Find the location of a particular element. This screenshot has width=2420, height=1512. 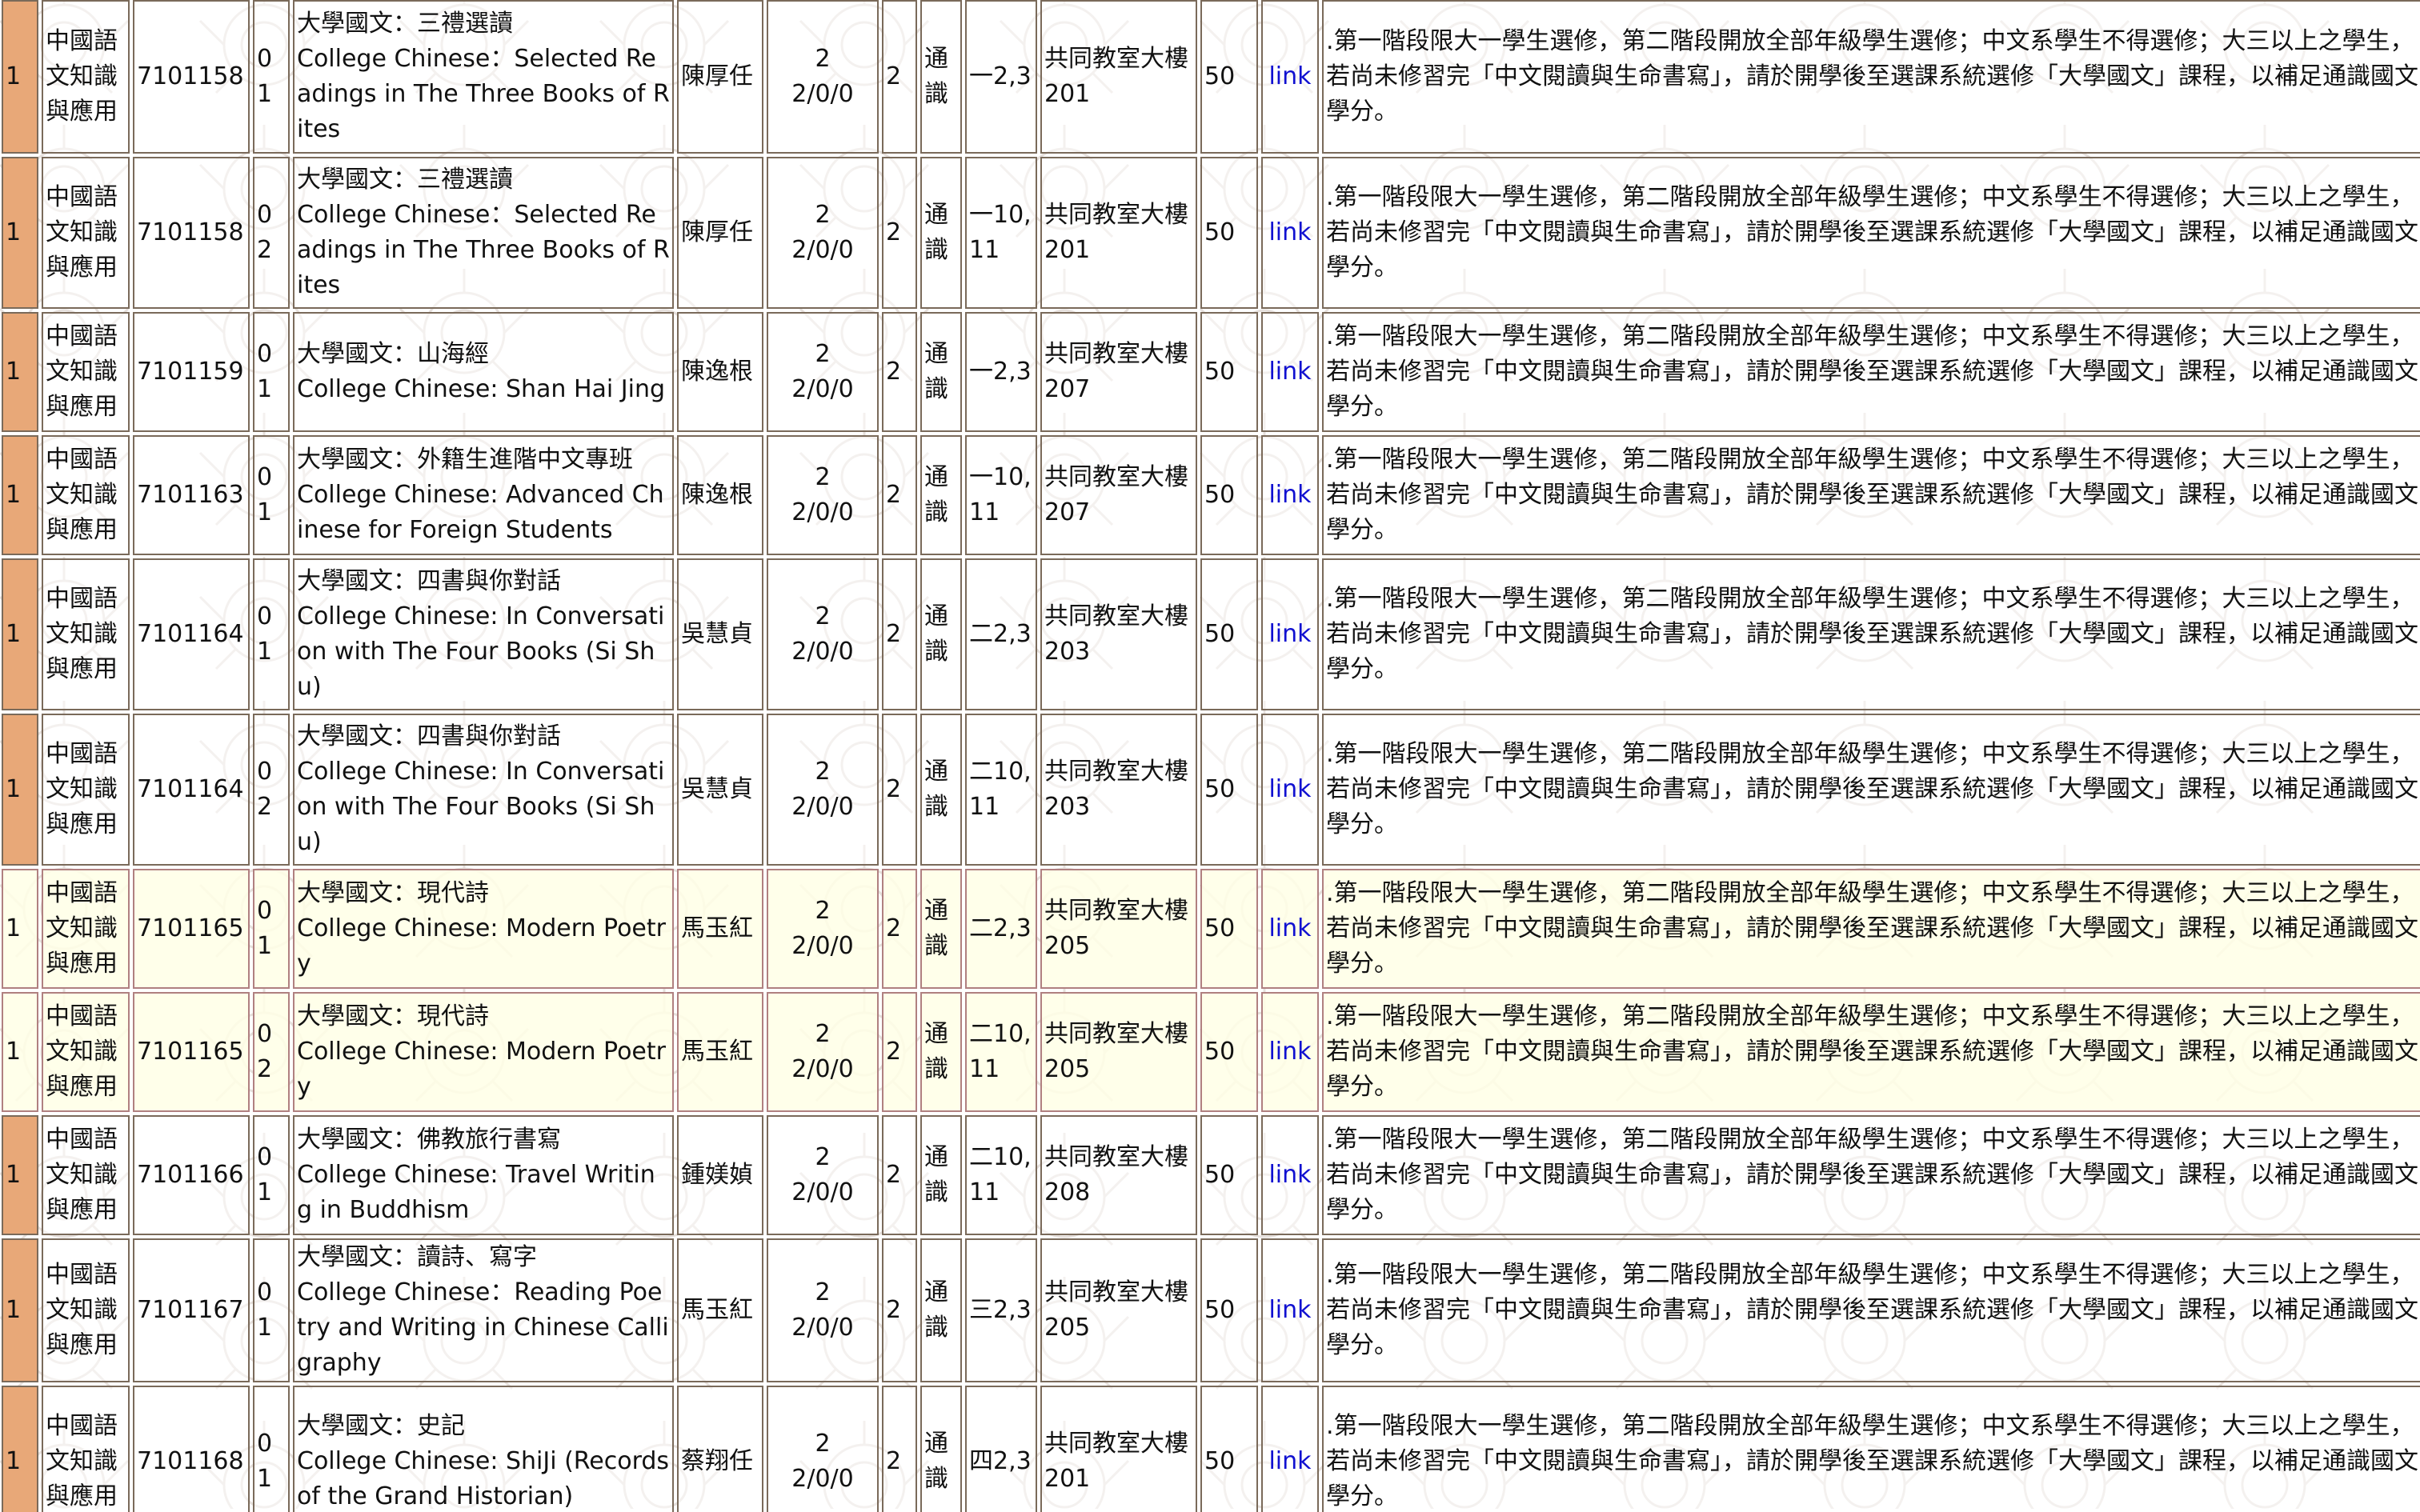

course-code: 7101163 is located at coordinates (191, 495).